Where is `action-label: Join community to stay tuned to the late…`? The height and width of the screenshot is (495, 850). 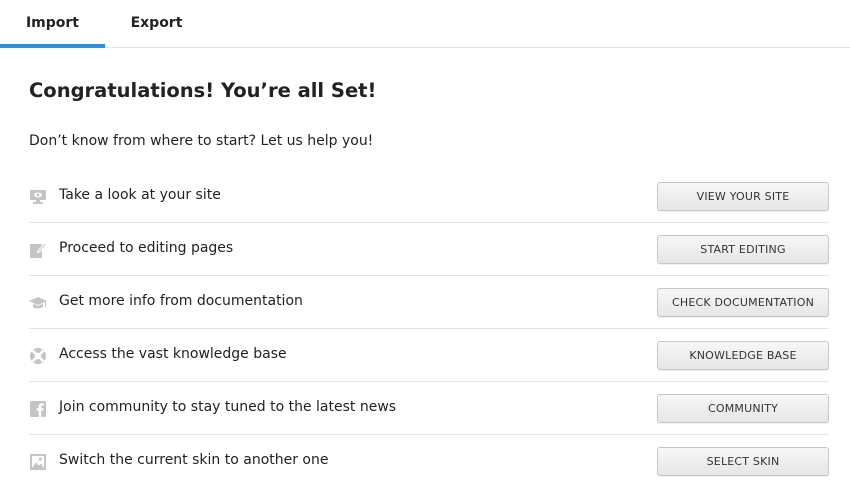
action-label: Join community to stay tuned to the late… is located at coordinates (228, 407).